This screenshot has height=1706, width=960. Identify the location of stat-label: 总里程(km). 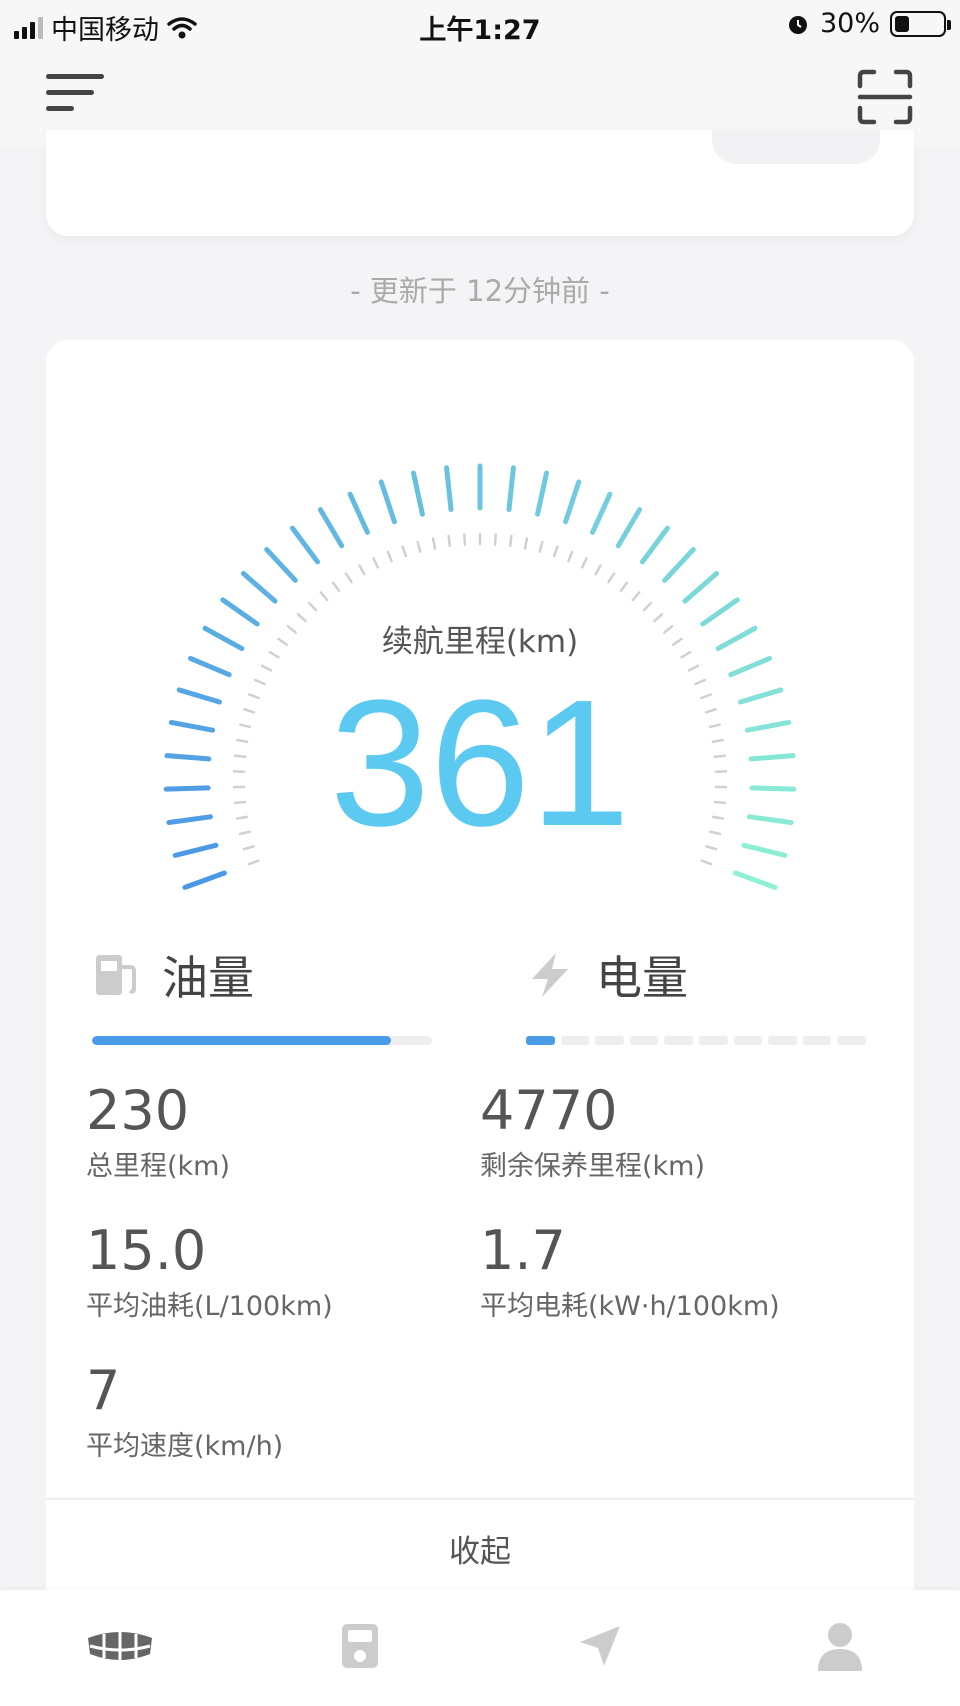
(158, 1166).